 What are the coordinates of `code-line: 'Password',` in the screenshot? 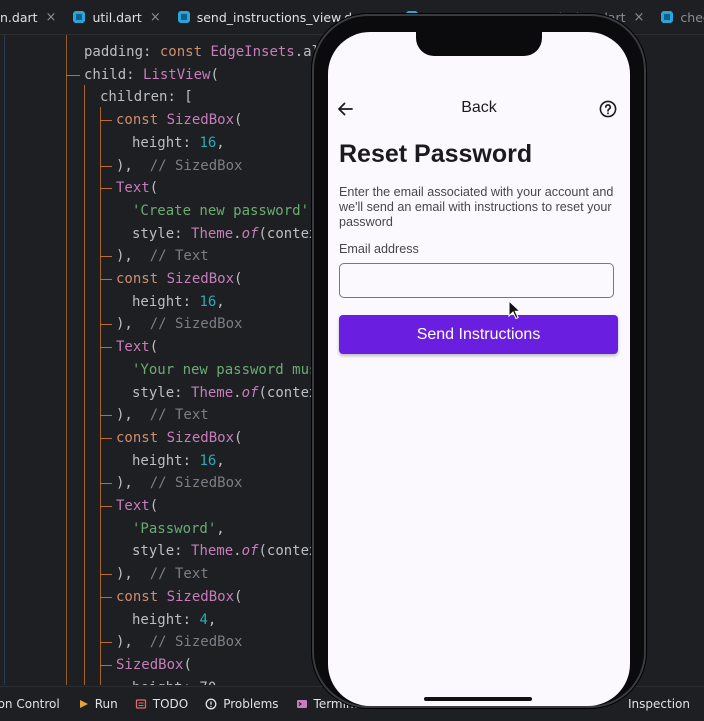 It's located at (178, 529).